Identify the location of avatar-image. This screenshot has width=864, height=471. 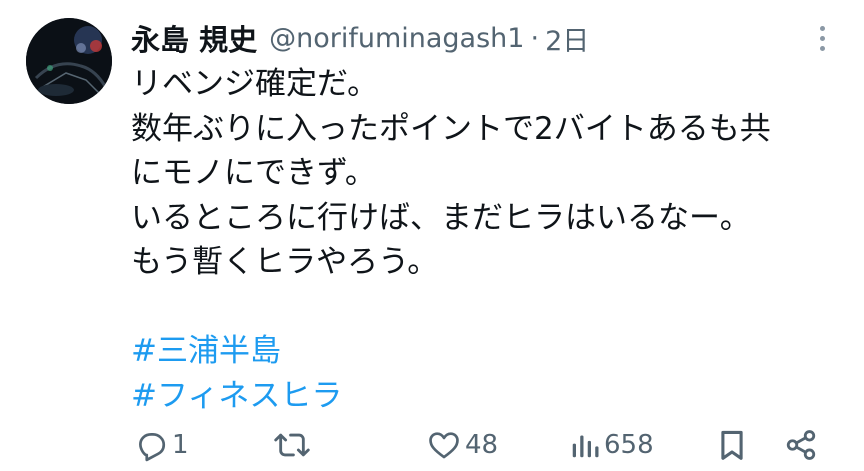
(69, 61).